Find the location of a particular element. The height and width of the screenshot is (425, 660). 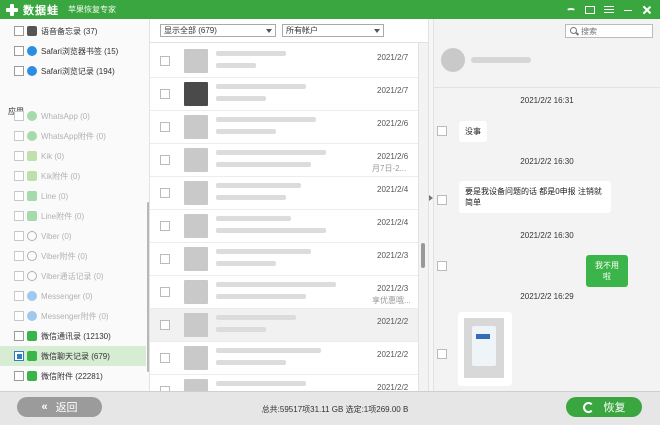

sidebar-item-label: Kik附件 (0) is located at coordinates (61, 176).